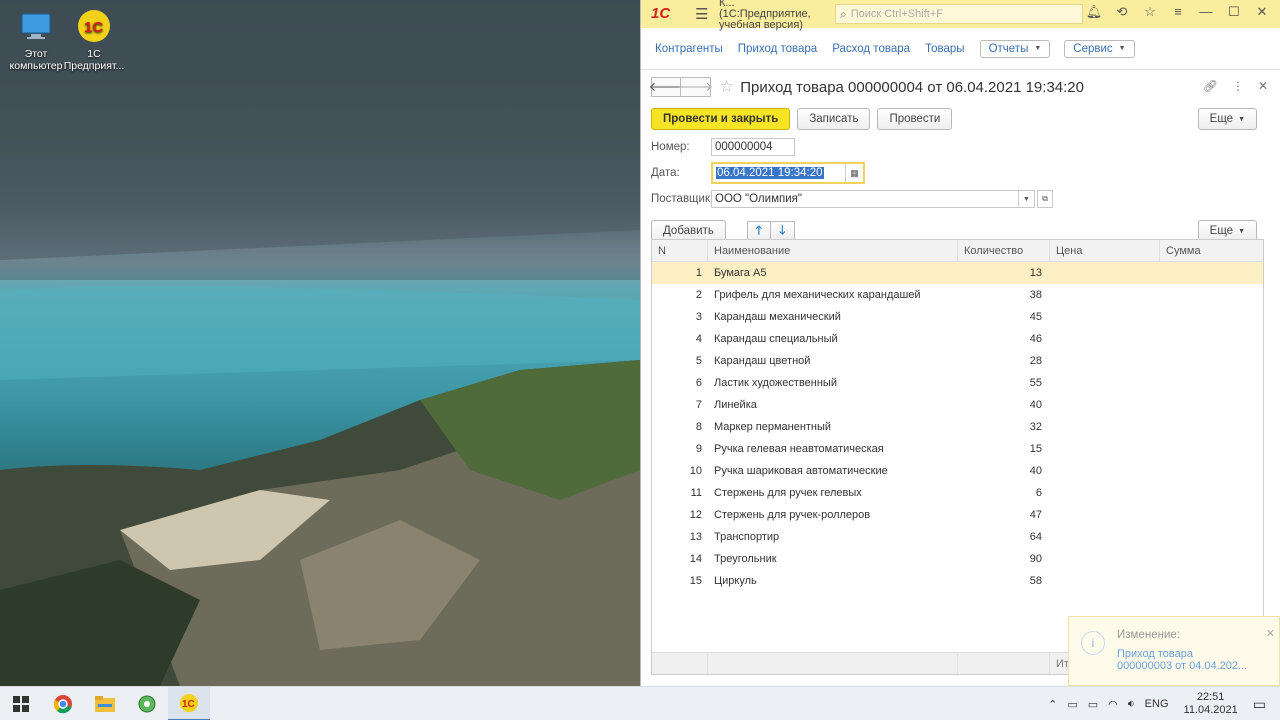 This screenshot has height=720, width=1280. What do you see at coordinates (1105, 250) in the screenshot?
I see `column-header-price: Цена` at bounding box center [1105, 250].